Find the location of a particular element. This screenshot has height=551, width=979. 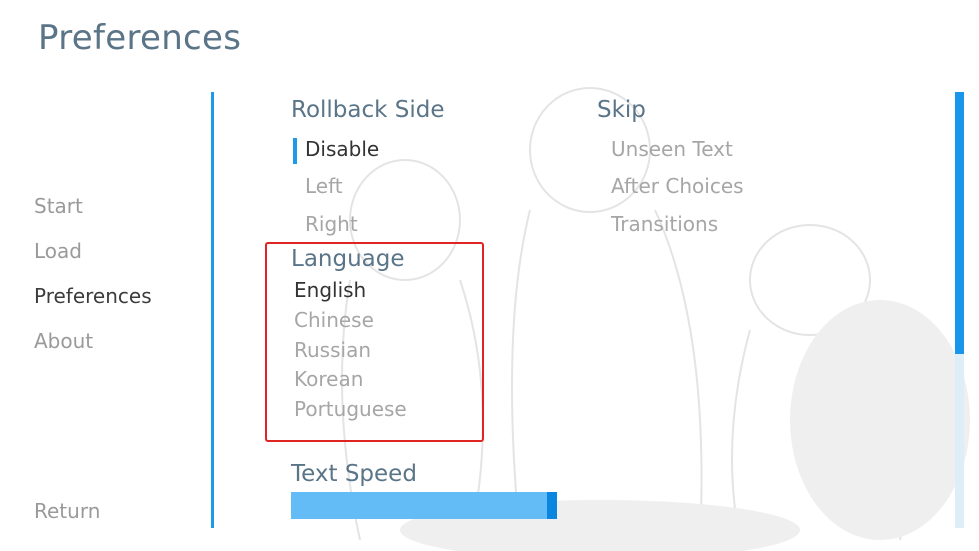

nav-item-return: Return is located at coordinates (67, 511).